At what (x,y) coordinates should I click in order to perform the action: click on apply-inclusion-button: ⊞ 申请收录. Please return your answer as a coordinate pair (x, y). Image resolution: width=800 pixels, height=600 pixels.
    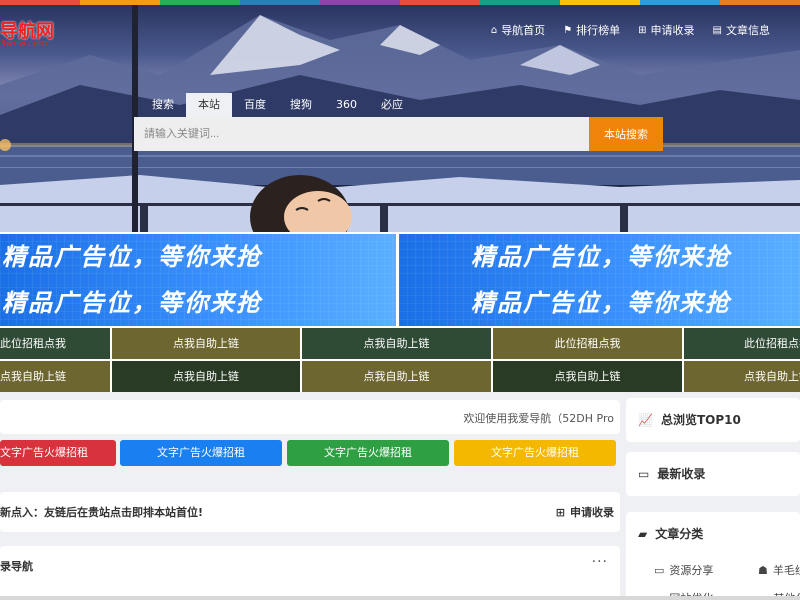
    Looking at the image, I should click on (585, 512).